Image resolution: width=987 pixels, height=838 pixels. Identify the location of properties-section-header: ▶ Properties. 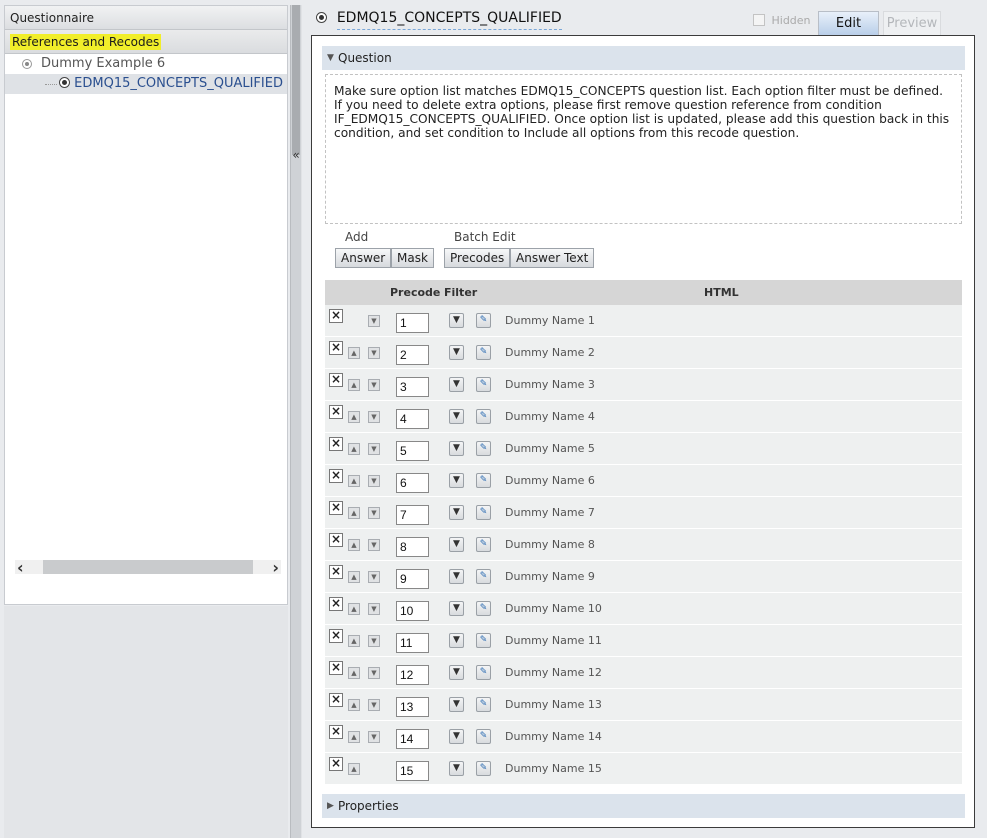
(643, 806).